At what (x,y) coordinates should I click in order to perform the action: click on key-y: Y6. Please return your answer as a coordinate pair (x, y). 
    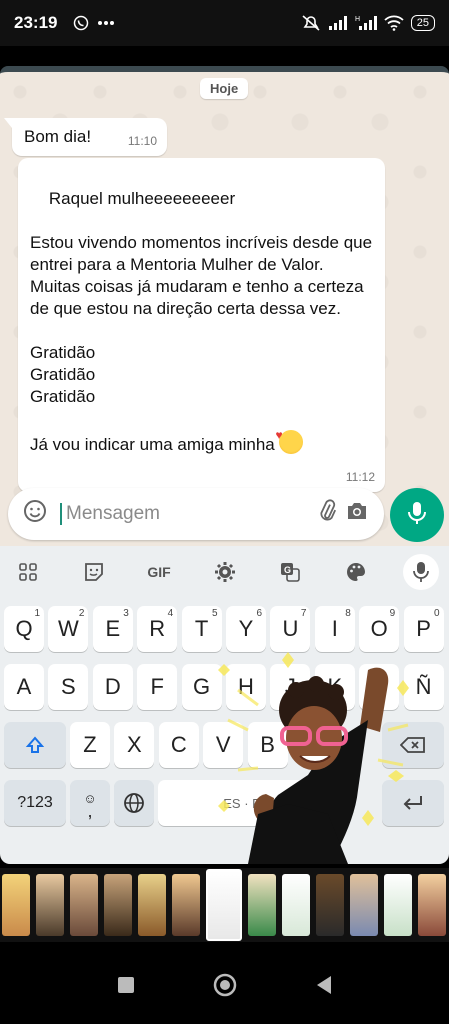
    Looking at the image, I should click on (246, 629).